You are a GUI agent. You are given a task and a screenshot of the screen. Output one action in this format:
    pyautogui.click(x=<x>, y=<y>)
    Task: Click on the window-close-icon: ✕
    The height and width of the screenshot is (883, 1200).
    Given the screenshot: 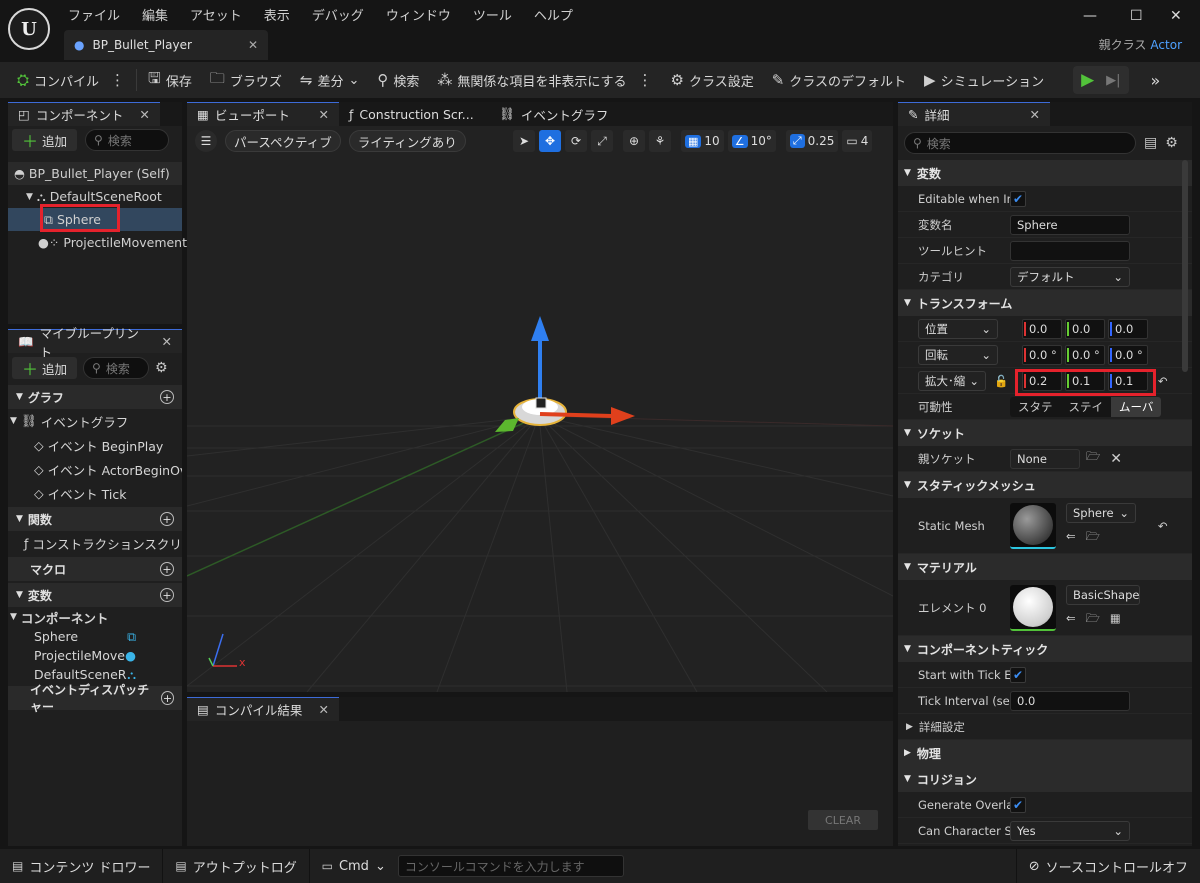 What is the action you would take?
    pyautogui.click(x=1176, y=16)
    